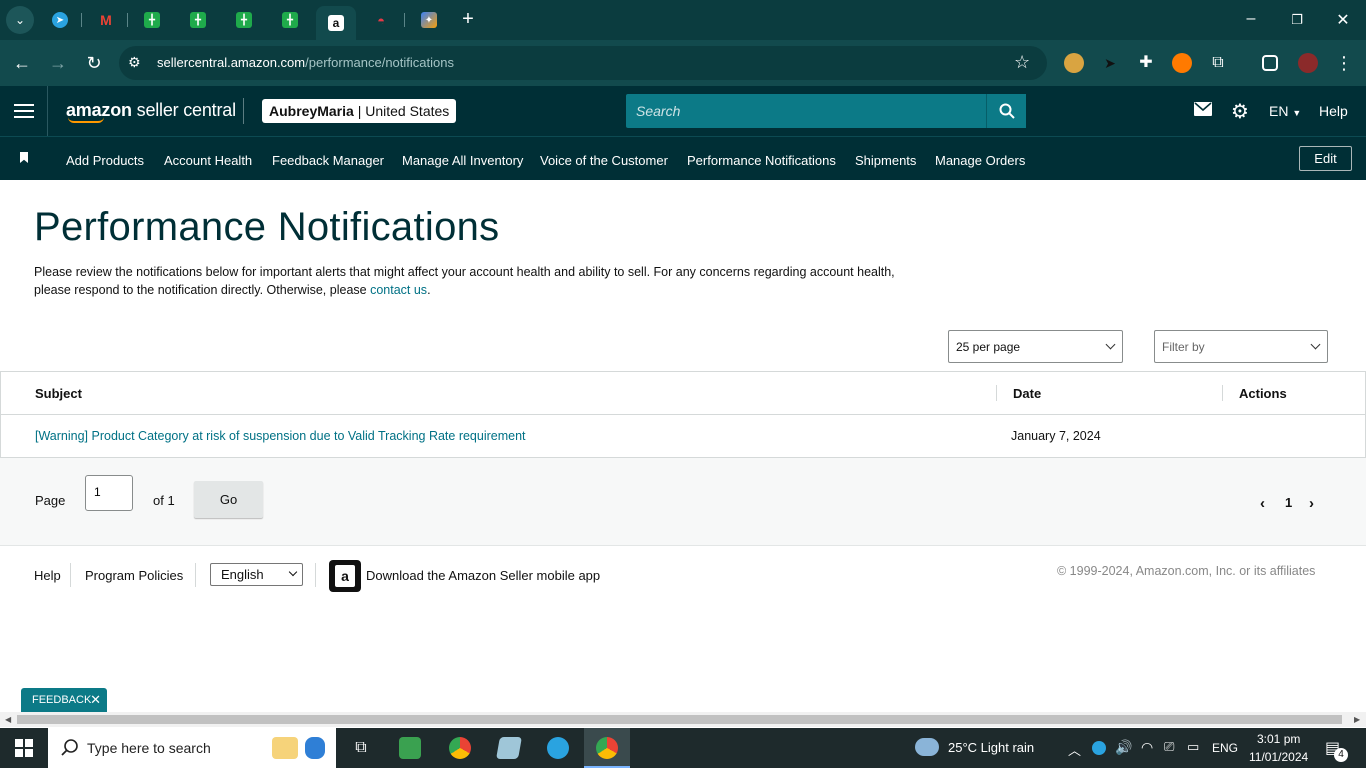  What do you see at coordinates (761, 160) in the screenshot?
I see `nav-performance-notifications: Performance Notifications` at bounding box center [761, 160].